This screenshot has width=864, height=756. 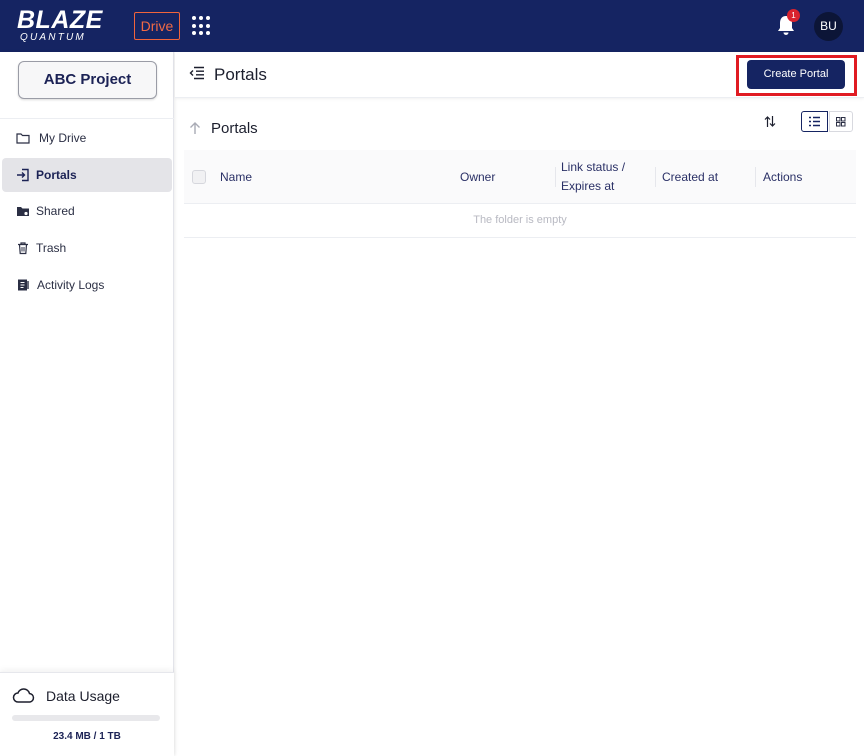 I want to click on column-name: Name, so click(x=335, y=177).